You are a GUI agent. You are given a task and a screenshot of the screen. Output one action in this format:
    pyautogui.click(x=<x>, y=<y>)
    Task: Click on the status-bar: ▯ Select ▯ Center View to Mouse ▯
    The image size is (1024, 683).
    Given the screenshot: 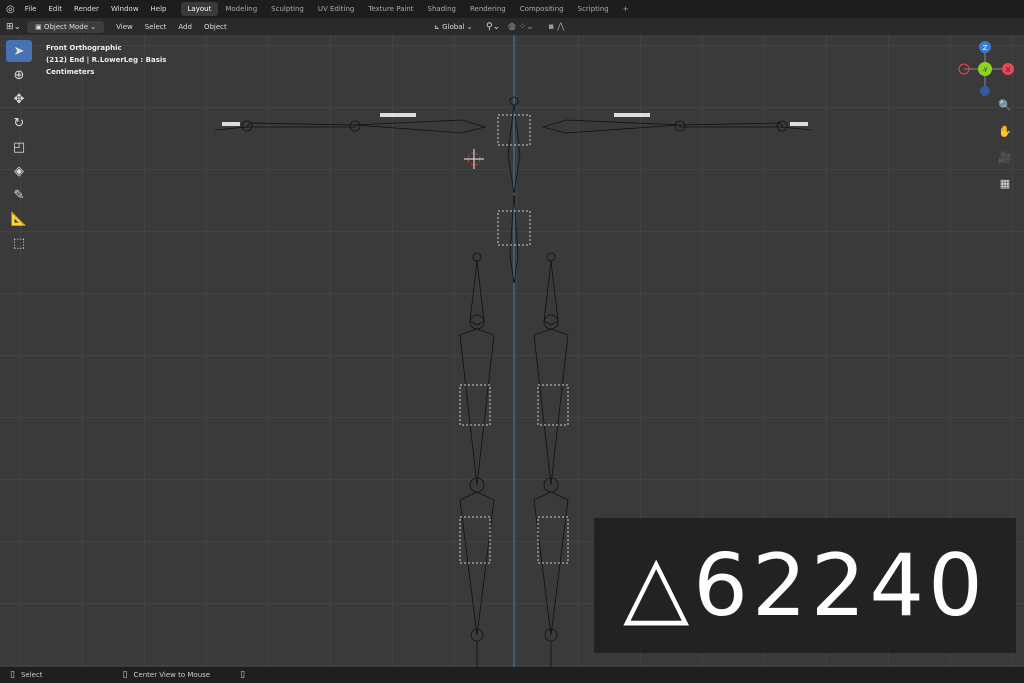 What is the action you would take?
    pyautogui.click(x=512, y=675)
    